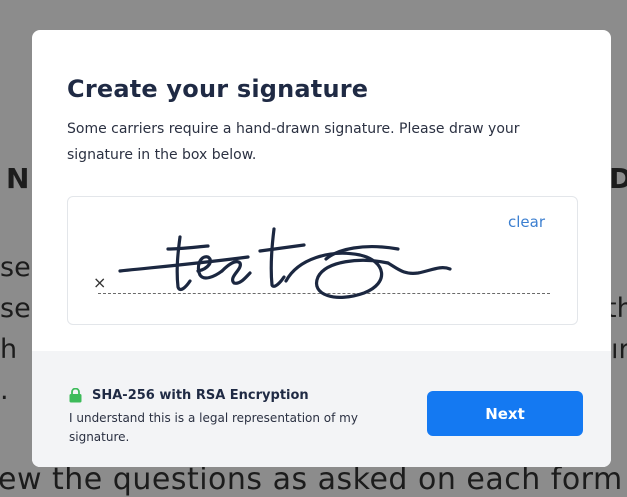 The image size is (627, 497). What do you see at coordinates (200, 395) in the screenshot?
I see `security-title: SHA-256 with RSA Encryption` at bounding box center [200, 395].